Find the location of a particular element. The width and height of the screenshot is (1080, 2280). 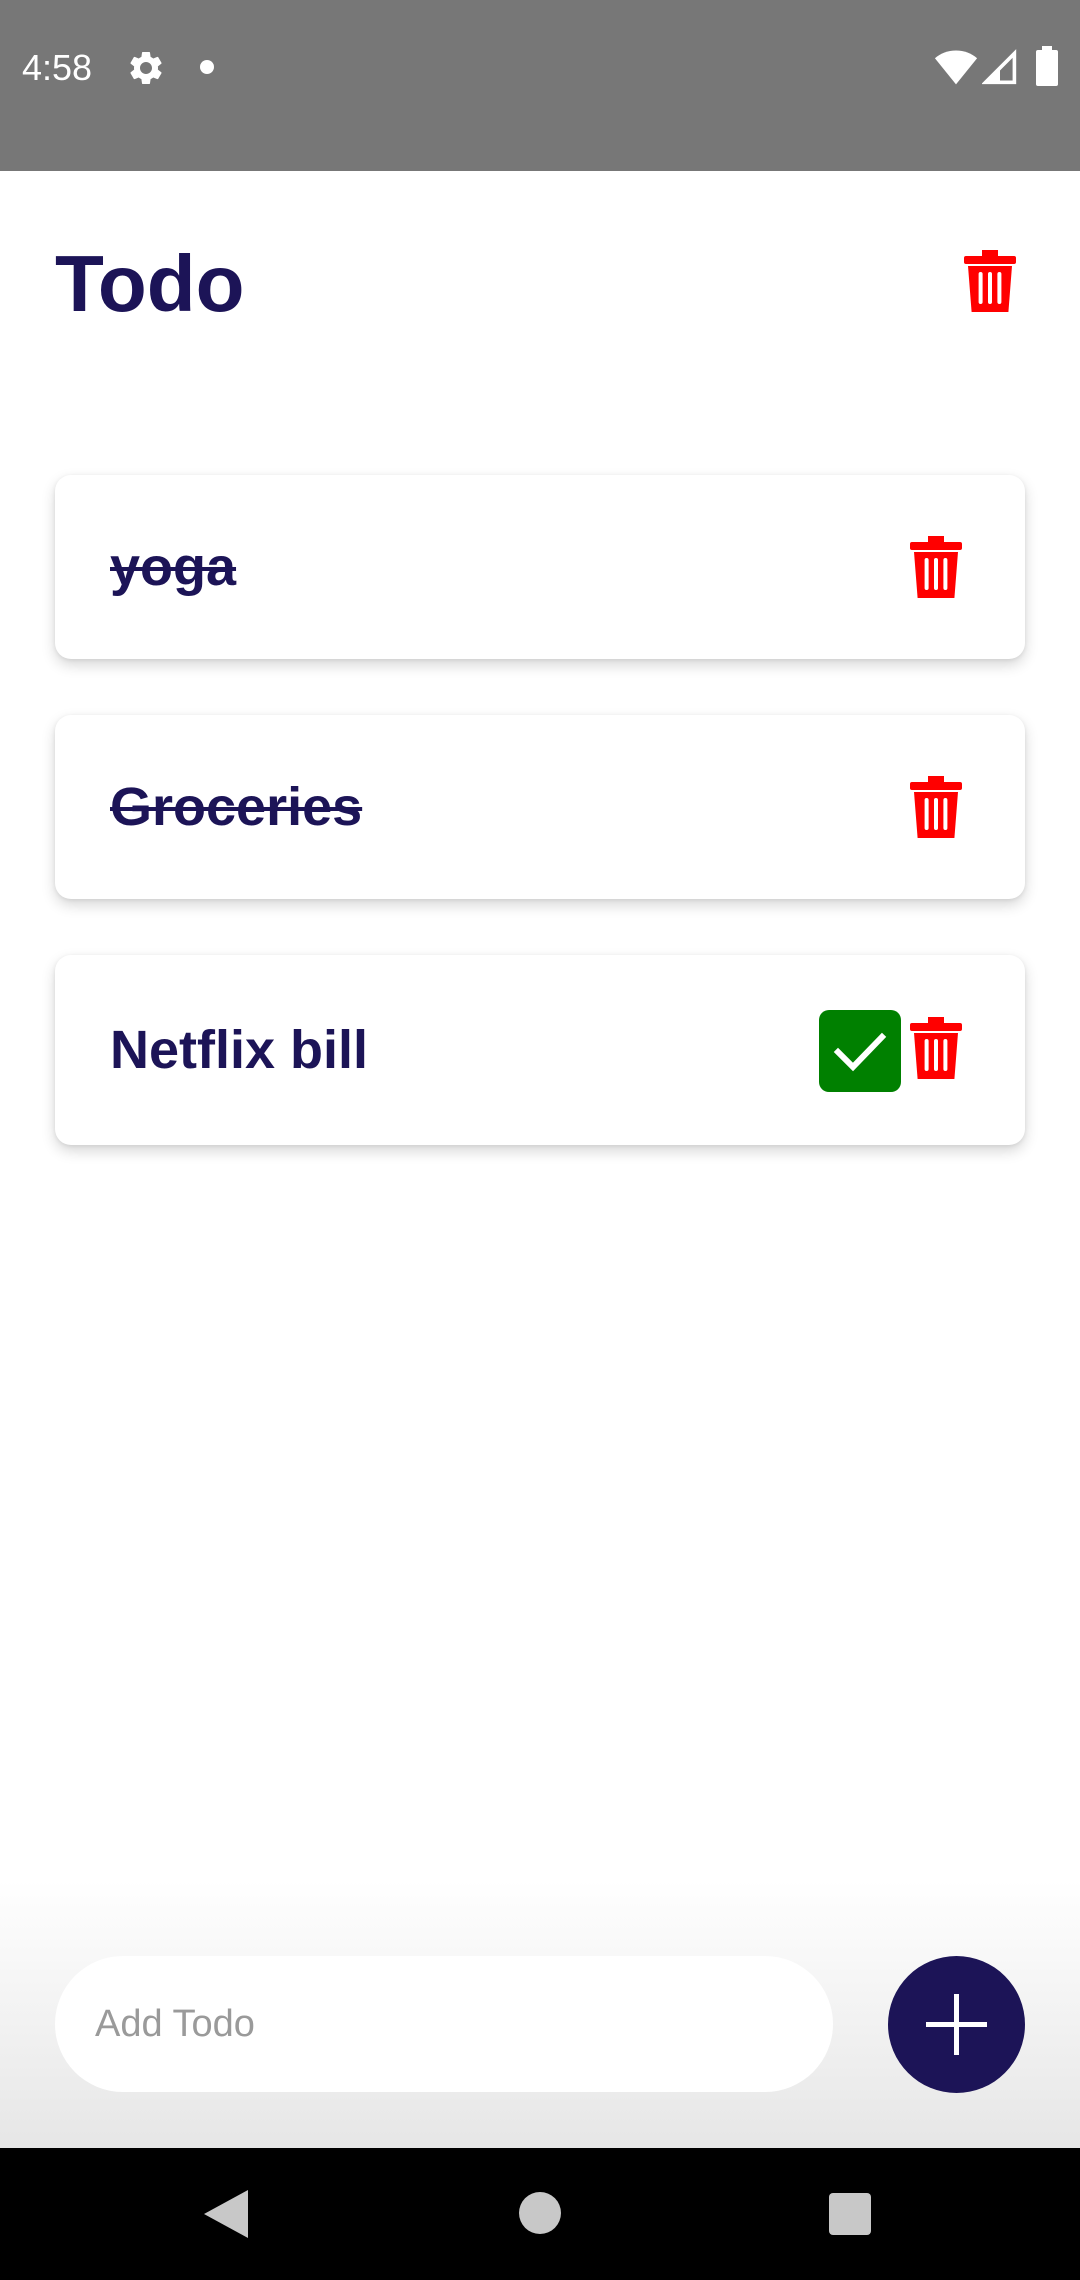

wifi-icon is located at coordinates (956, 67).